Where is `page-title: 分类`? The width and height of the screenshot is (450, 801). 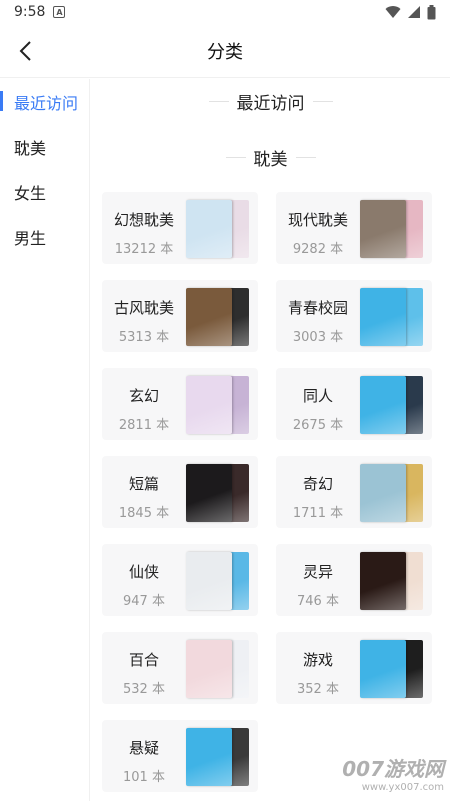 page-title: 分类 is located at coordinates (225, 52).